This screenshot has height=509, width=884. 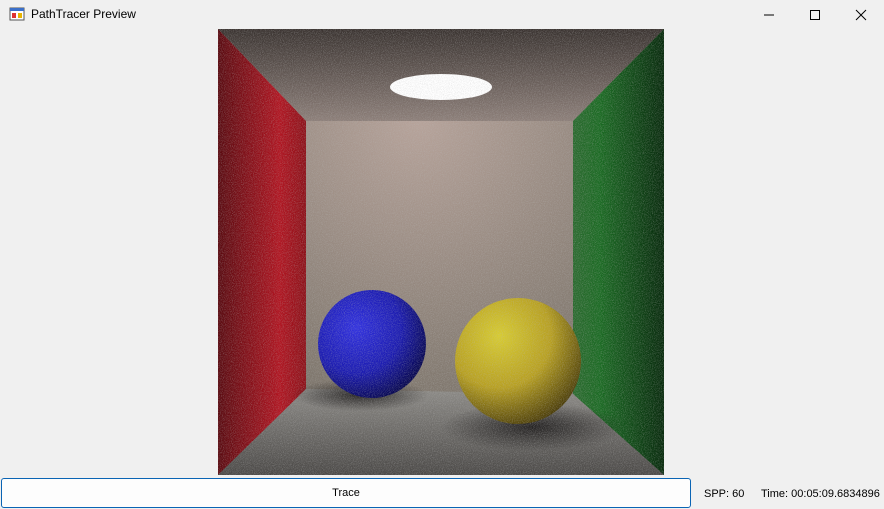 I want to click on minimize-button, so click(x=769, y=14).